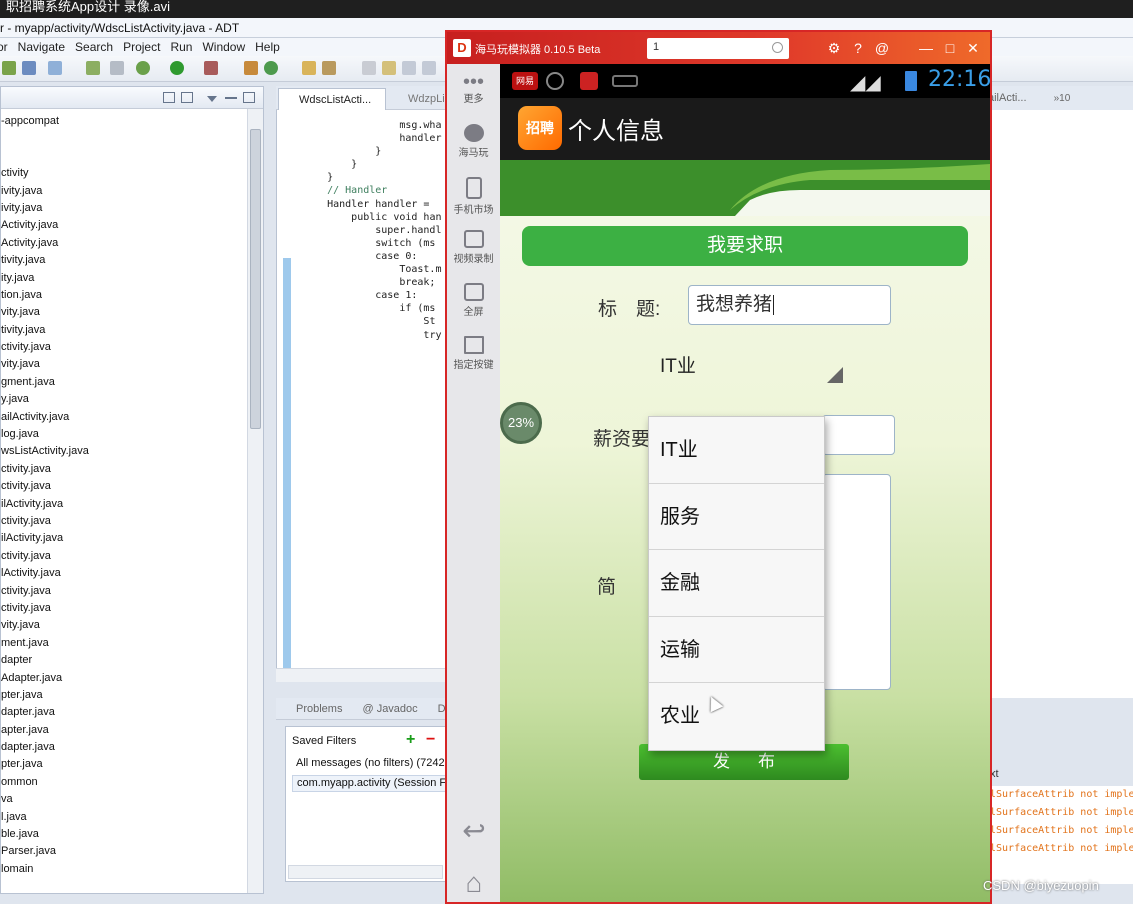  I want to click on run-icon, so click(177, 68).